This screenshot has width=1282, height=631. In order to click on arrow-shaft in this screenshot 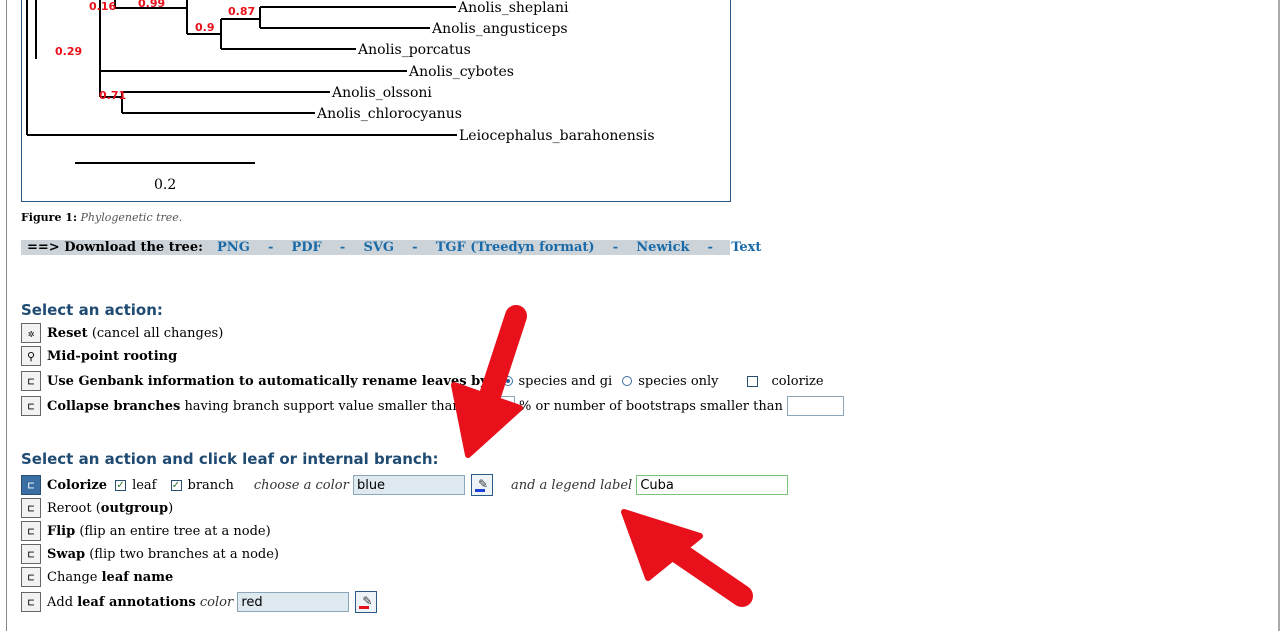, I will do `click(701, 568)`.